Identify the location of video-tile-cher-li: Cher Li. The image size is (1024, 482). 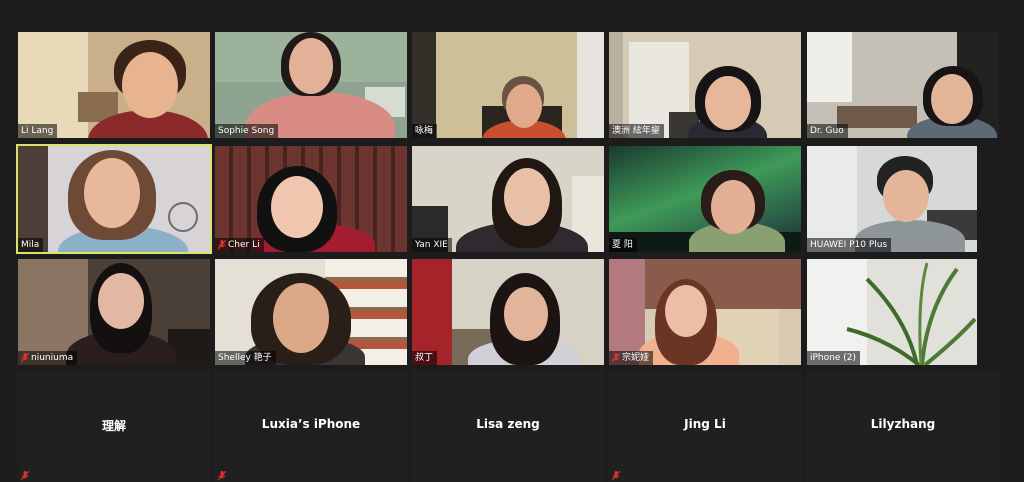
(311, 199).